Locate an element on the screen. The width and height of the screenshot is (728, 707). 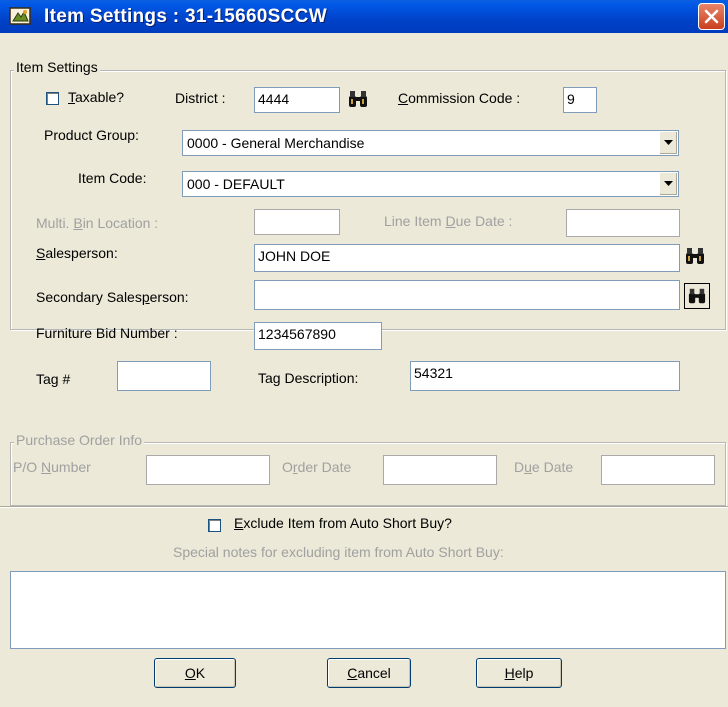
tag-number-input is located at coordinates (164, 376).